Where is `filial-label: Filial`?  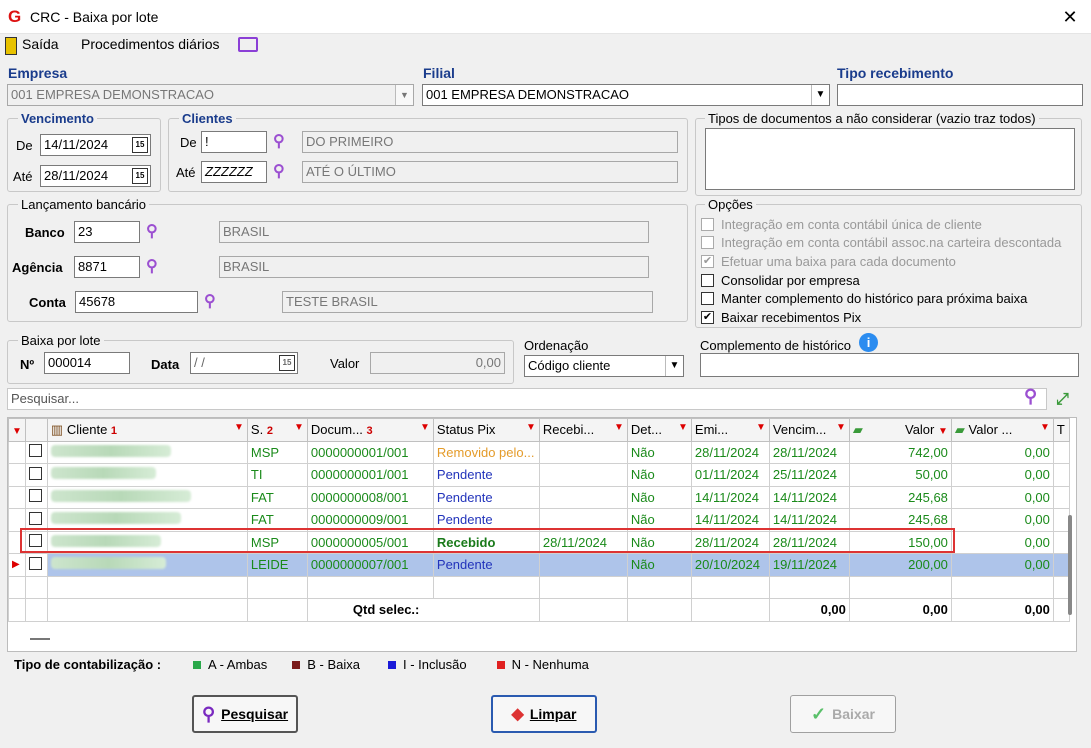
filial-label: Filial is located at coordinates (439, 73).